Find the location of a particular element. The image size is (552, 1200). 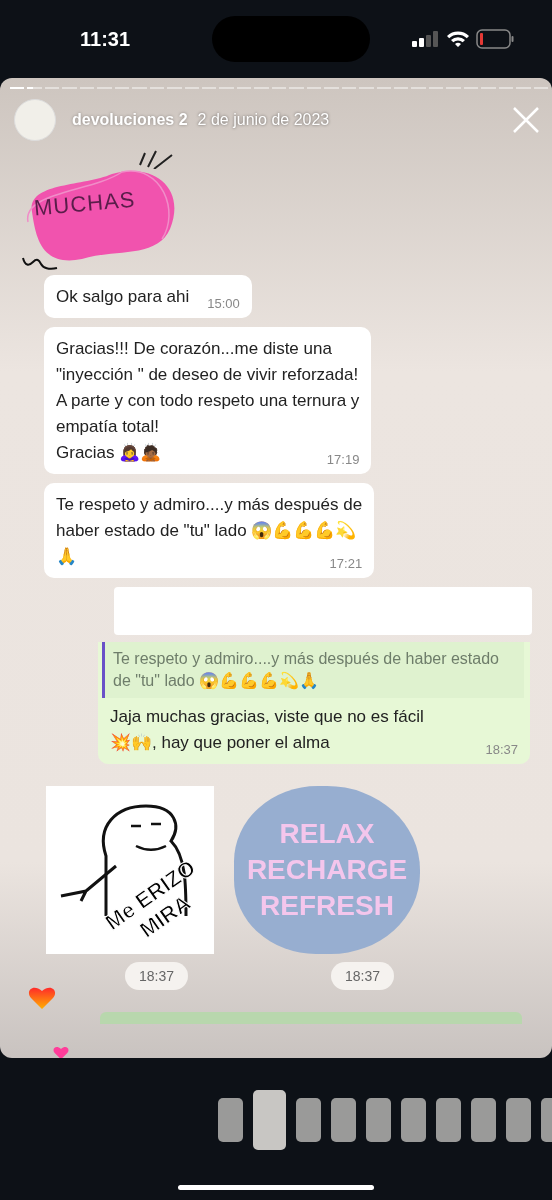

signal-icon is located at coordinates (426, 39).